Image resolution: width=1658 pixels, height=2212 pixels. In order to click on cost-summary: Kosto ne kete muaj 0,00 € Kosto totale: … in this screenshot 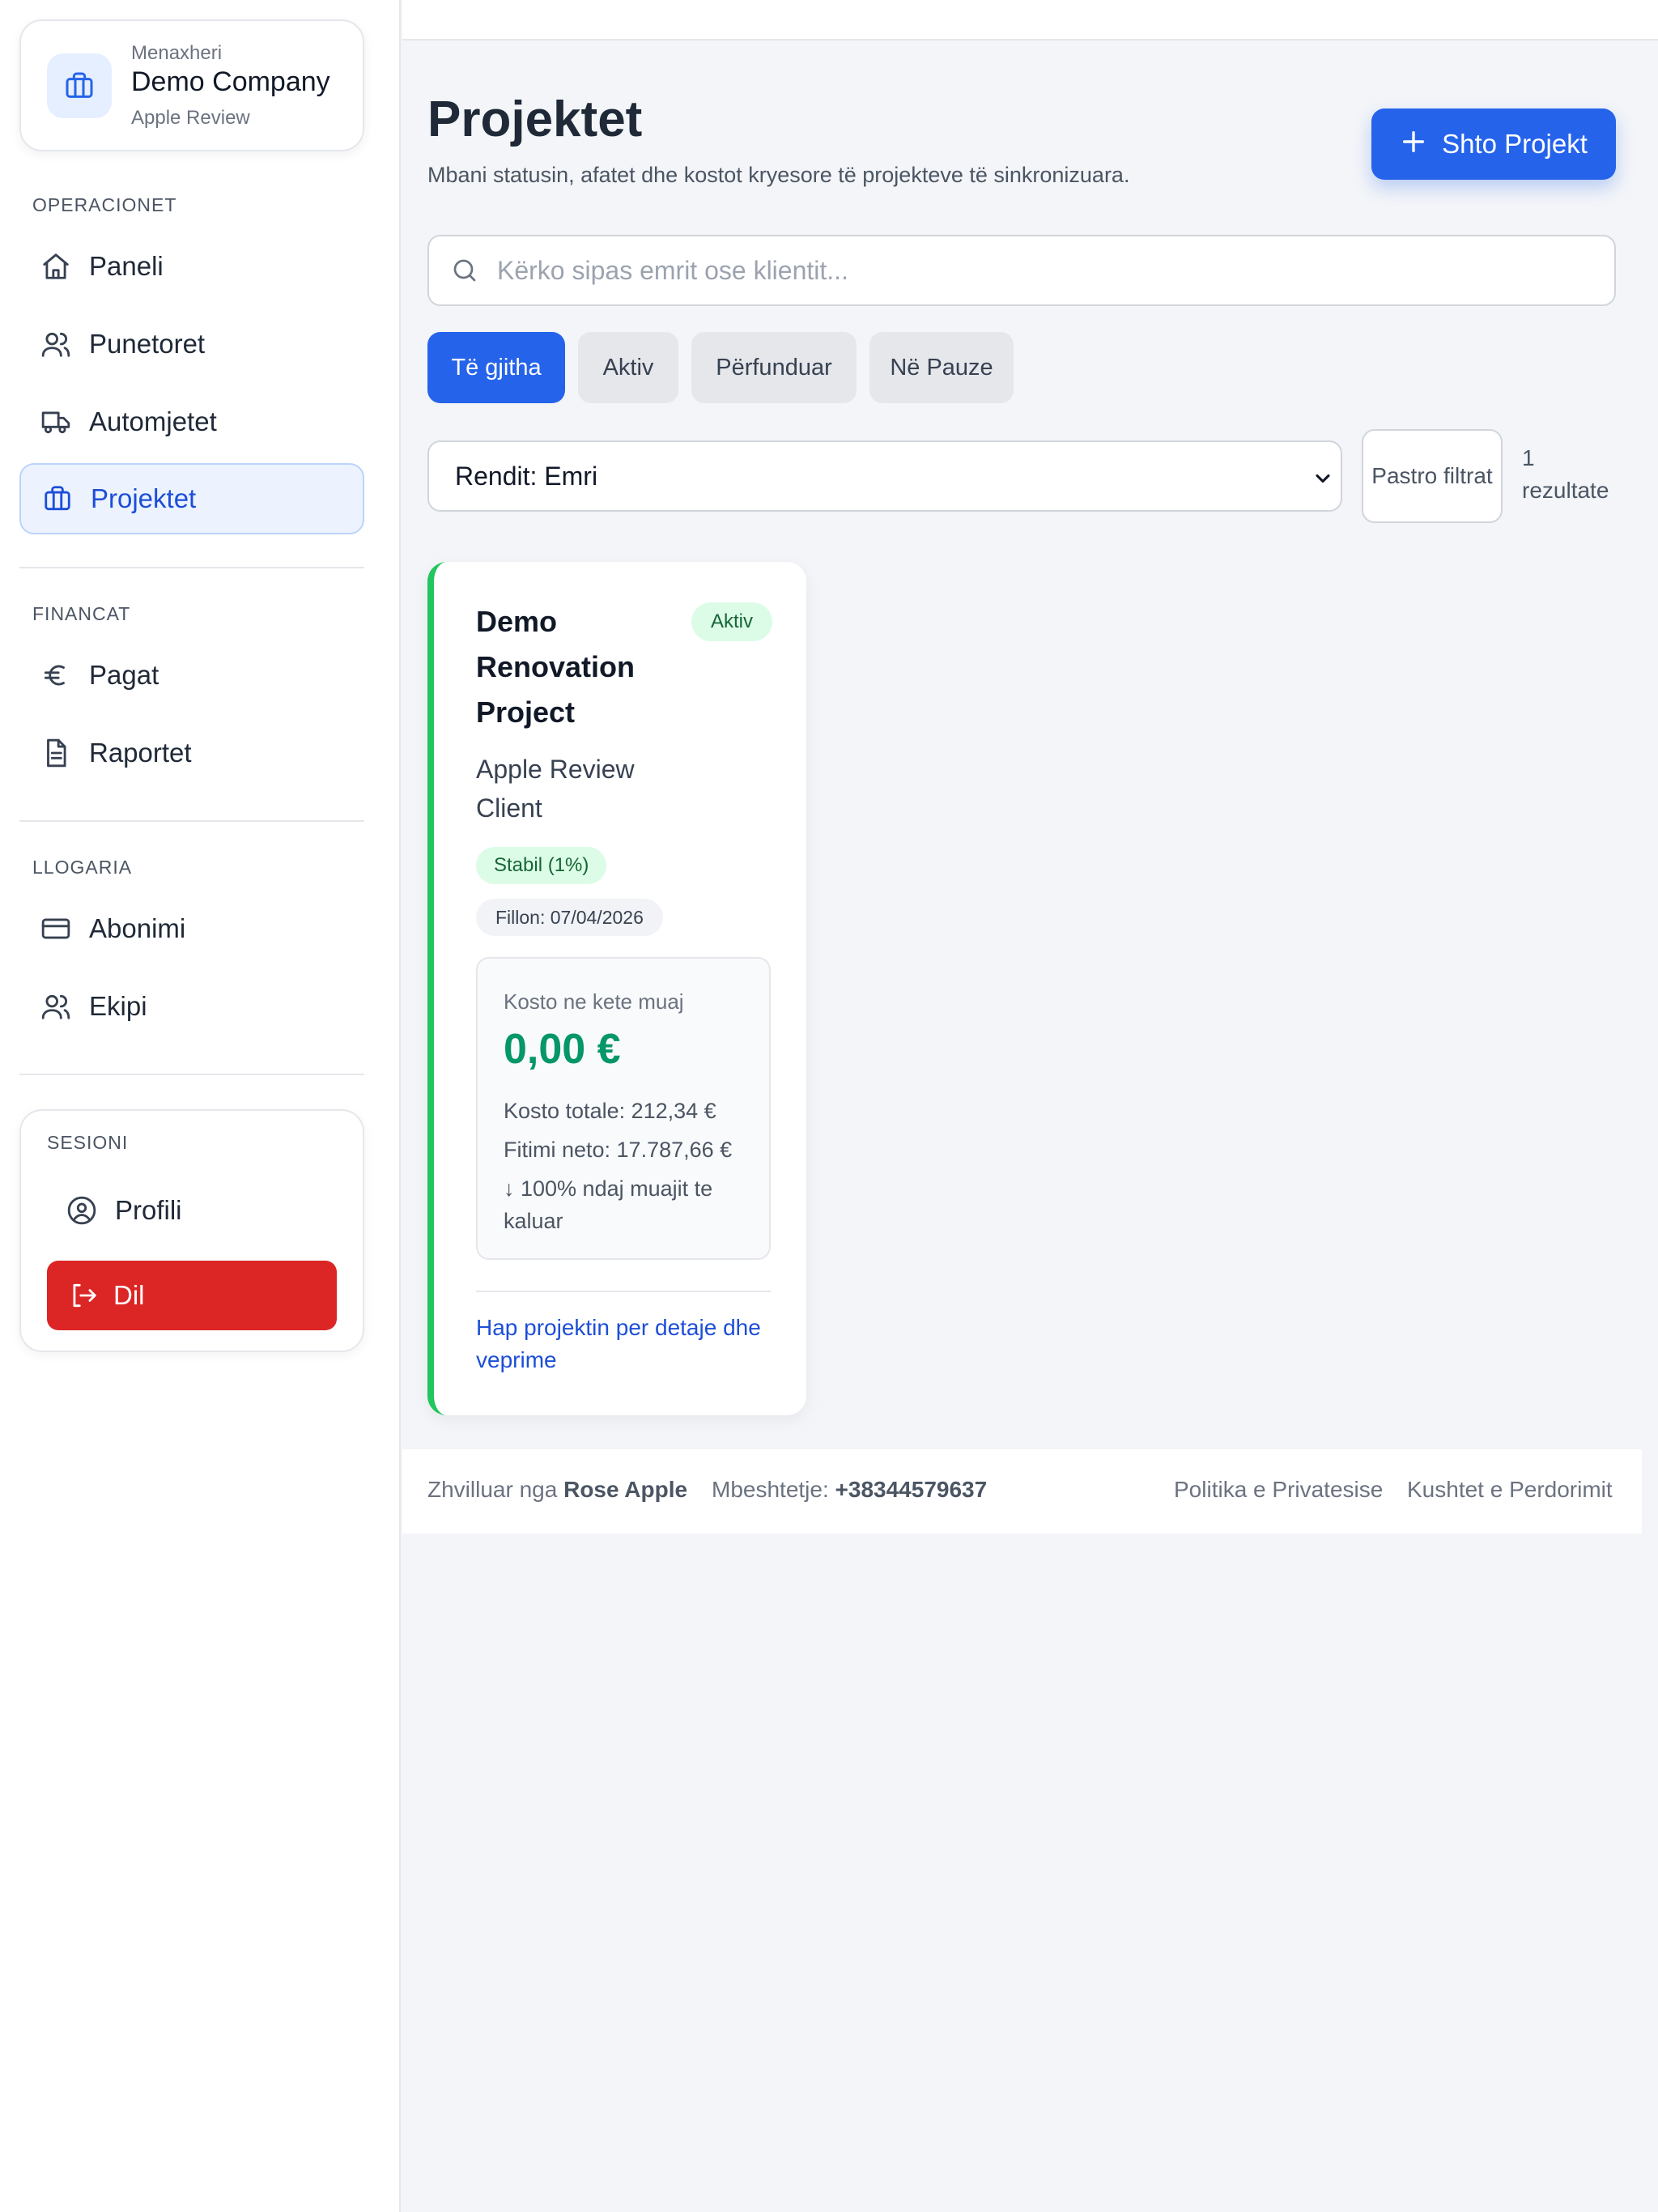, I will do `click(623, 1109)`.